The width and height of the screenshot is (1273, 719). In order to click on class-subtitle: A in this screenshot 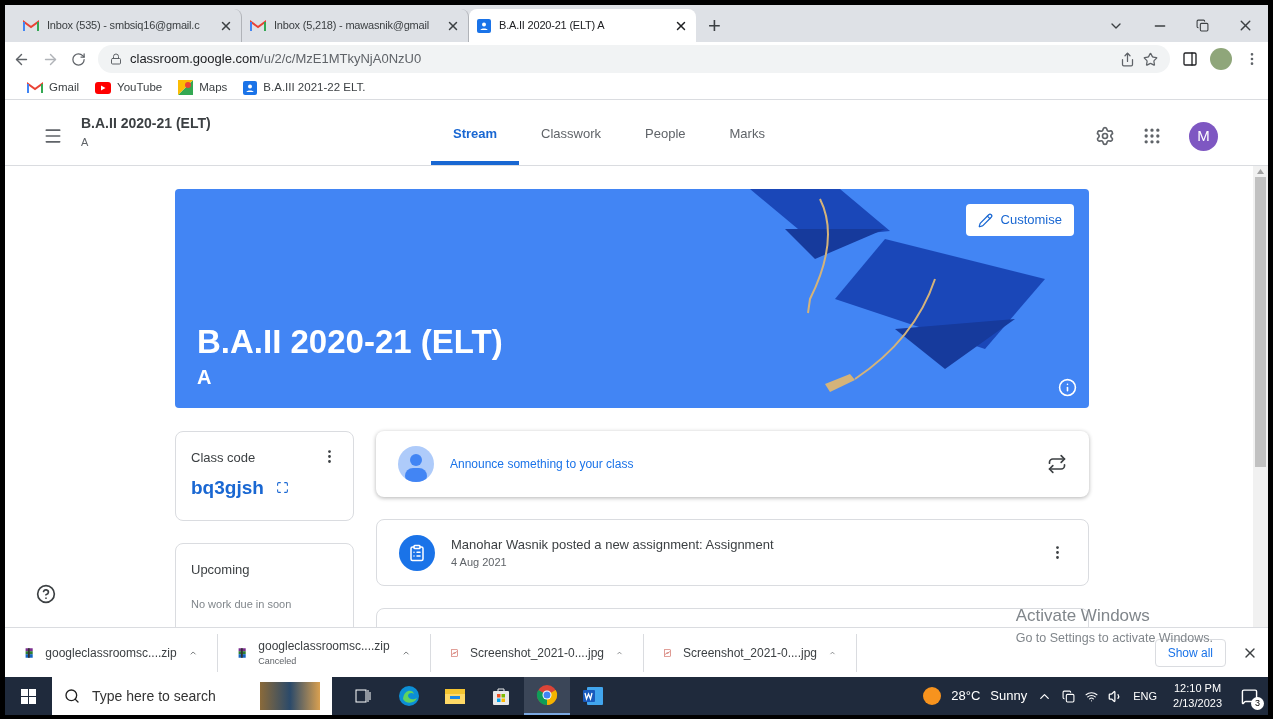, I will do `click(85, 143)`.